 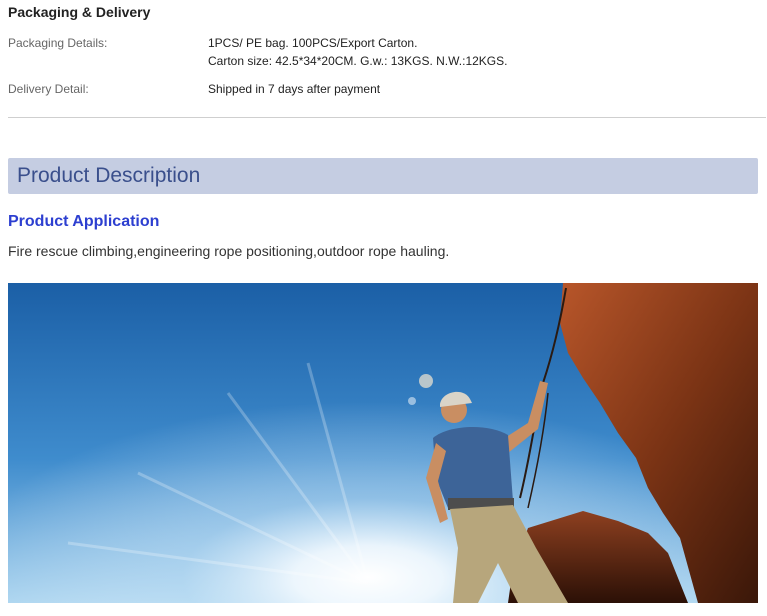 I want to click on section-divider, so click(x=387, y=117).